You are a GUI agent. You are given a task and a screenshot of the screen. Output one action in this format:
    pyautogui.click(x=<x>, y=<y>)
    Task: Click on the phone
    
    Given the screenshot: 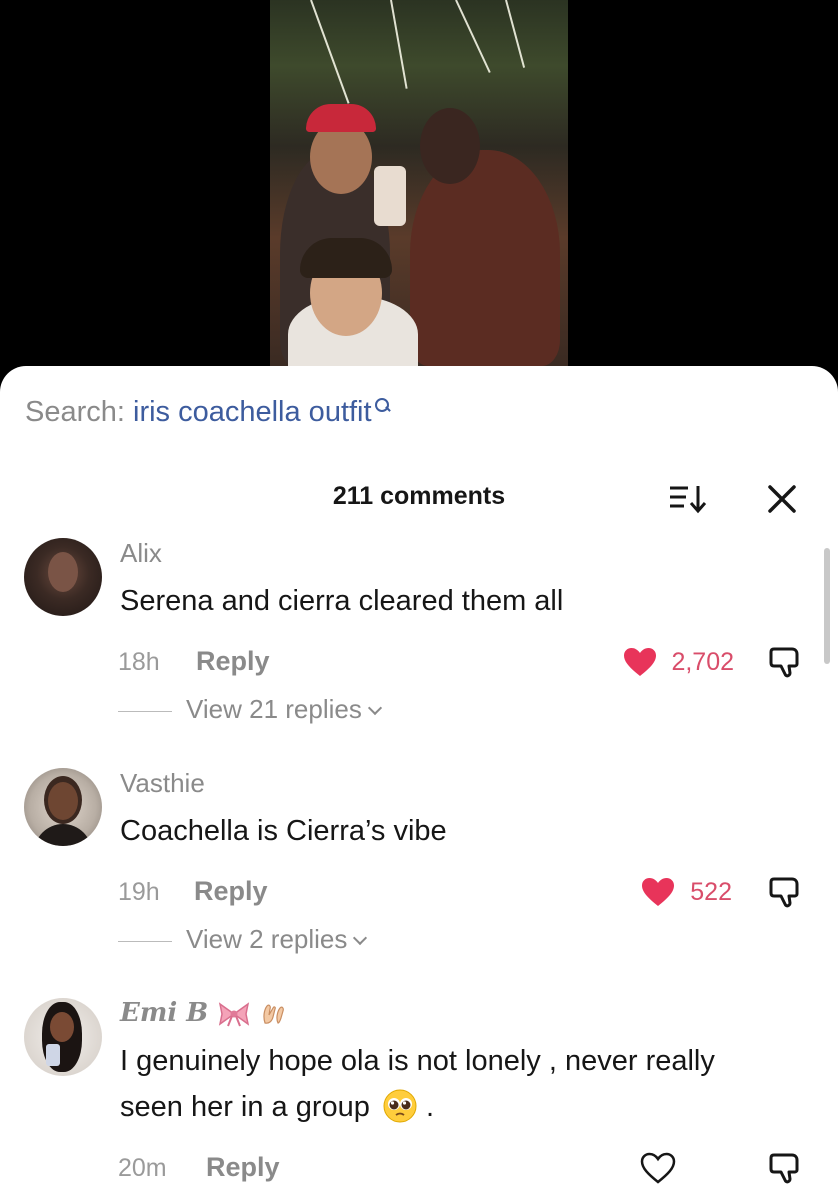 What is the action you would take?
    pyautogui.click(x=390, y=196)
    